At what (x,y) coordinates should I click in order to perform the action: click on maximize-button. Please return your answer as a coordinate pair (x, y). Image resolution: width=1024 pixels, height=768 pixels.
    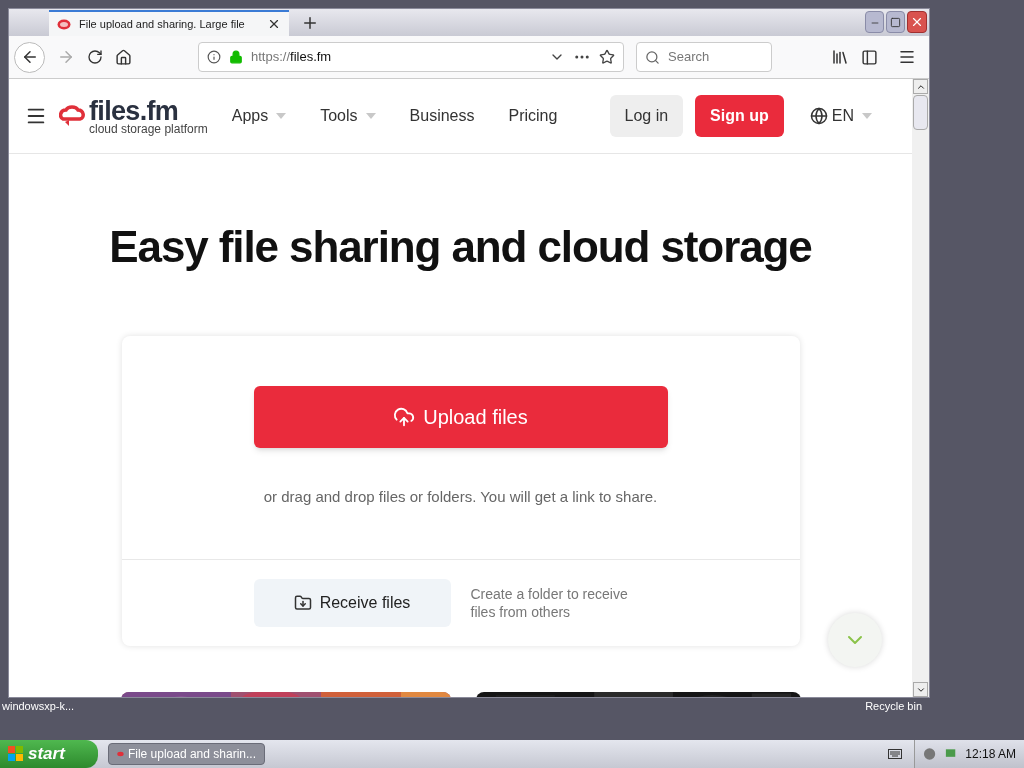
    Looking at the image, I should click on (895, 22).